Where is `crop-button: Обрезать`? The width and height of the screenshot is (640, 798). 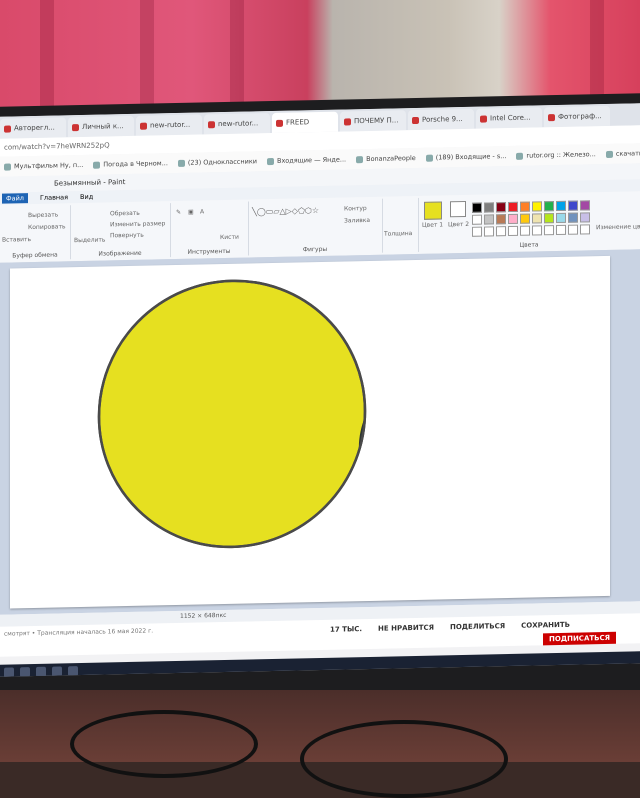
crop-button: Обрезать is located at coordinates (125, 214).